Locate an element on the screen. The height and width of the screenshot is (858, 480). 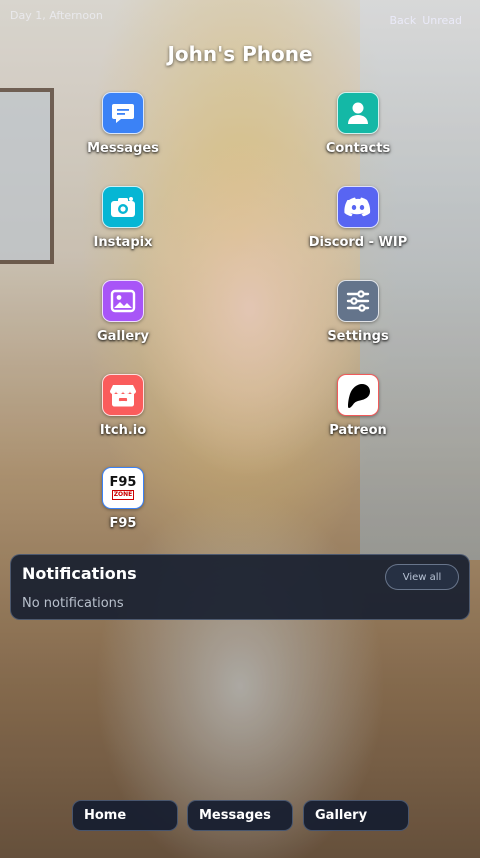
patreon-icon is located at coordinates (358, 395).